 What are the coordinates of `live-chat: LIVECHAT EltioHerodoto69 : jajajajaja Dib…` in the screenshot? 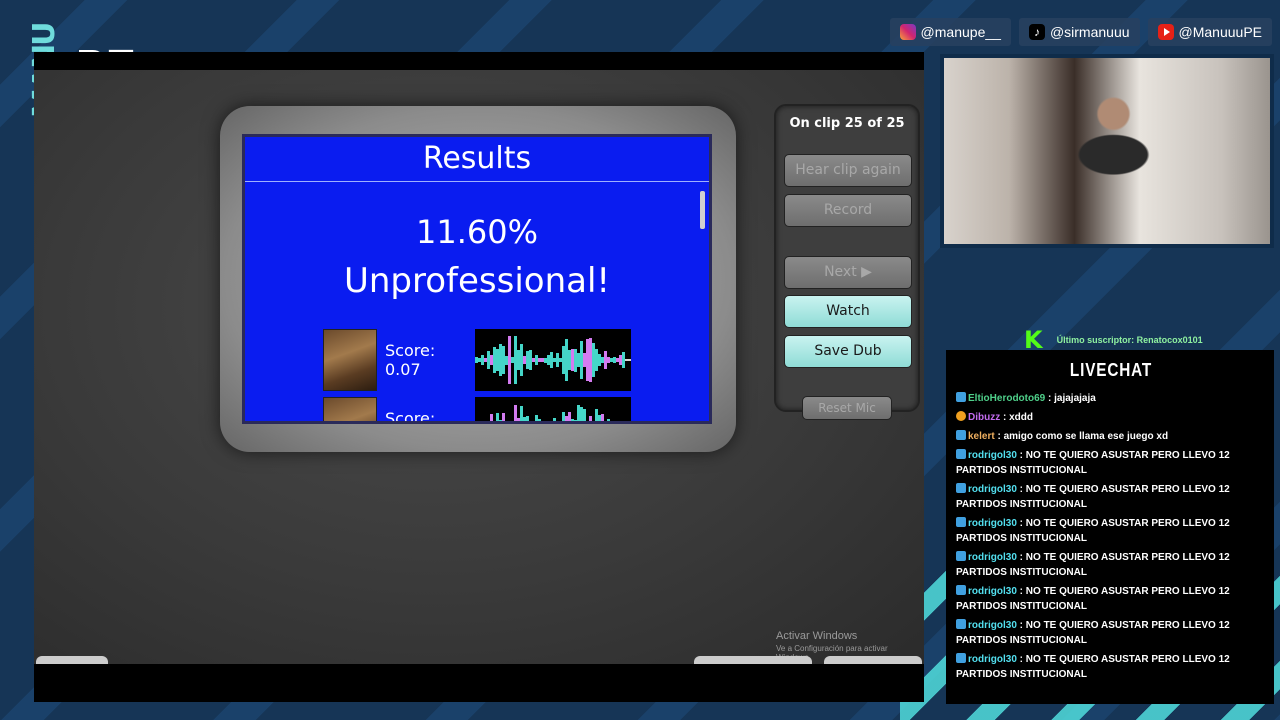 It's located at (1110, 527).